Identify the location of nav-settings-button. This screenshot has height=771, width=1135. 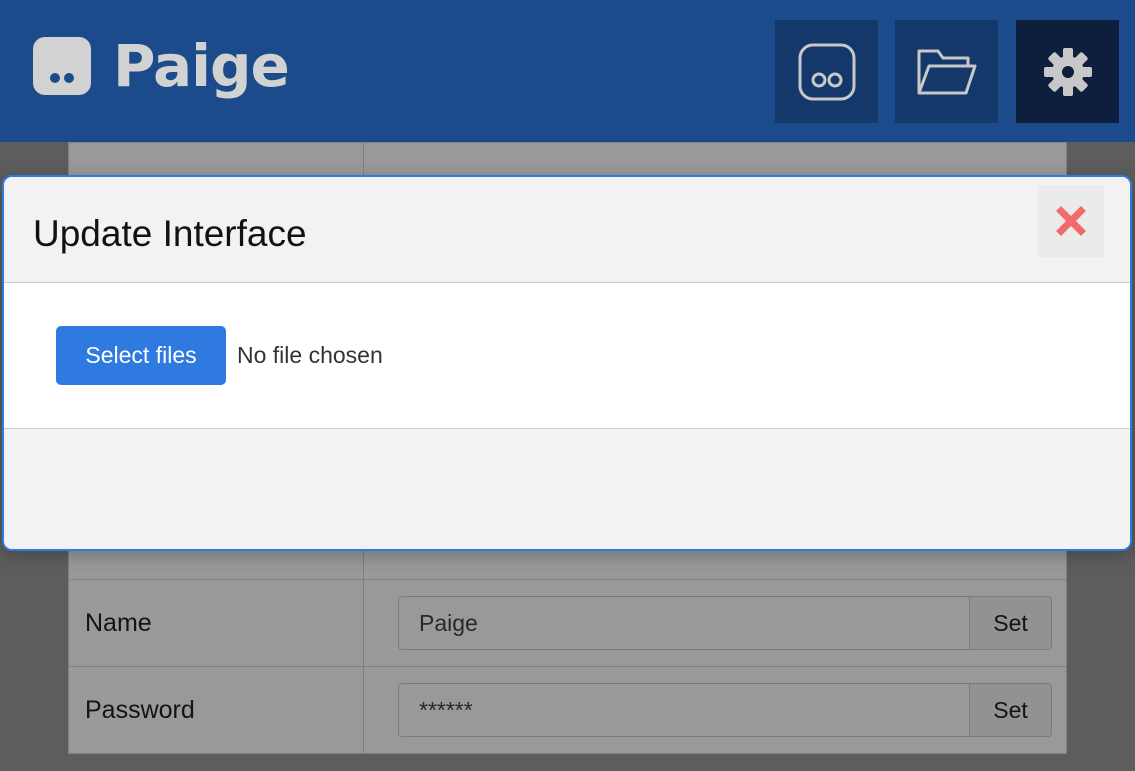
(1067, 71).